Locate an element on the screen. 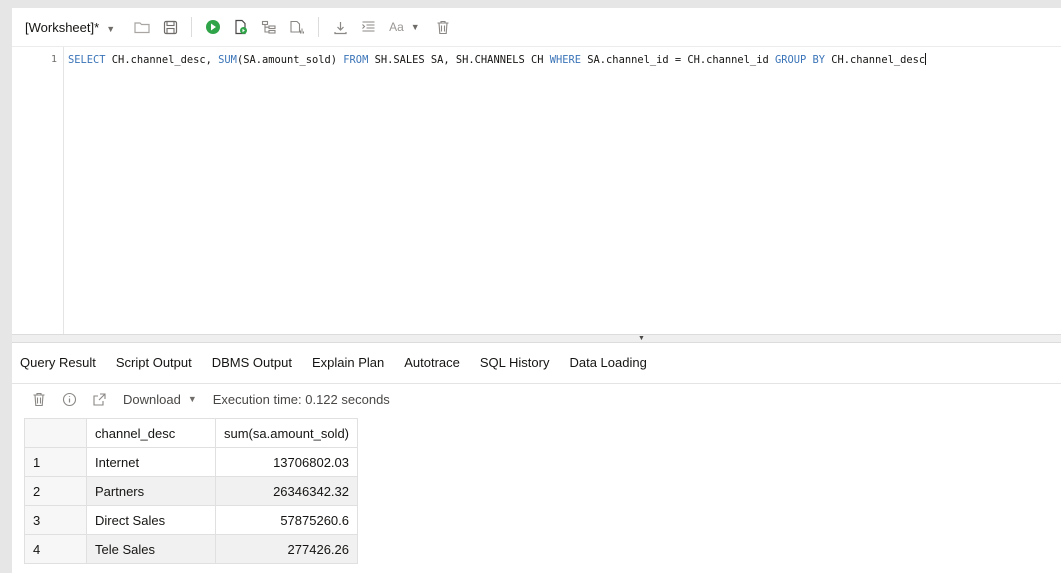  tab-autotrace: Autotrace is located at coordinates (432, 363).